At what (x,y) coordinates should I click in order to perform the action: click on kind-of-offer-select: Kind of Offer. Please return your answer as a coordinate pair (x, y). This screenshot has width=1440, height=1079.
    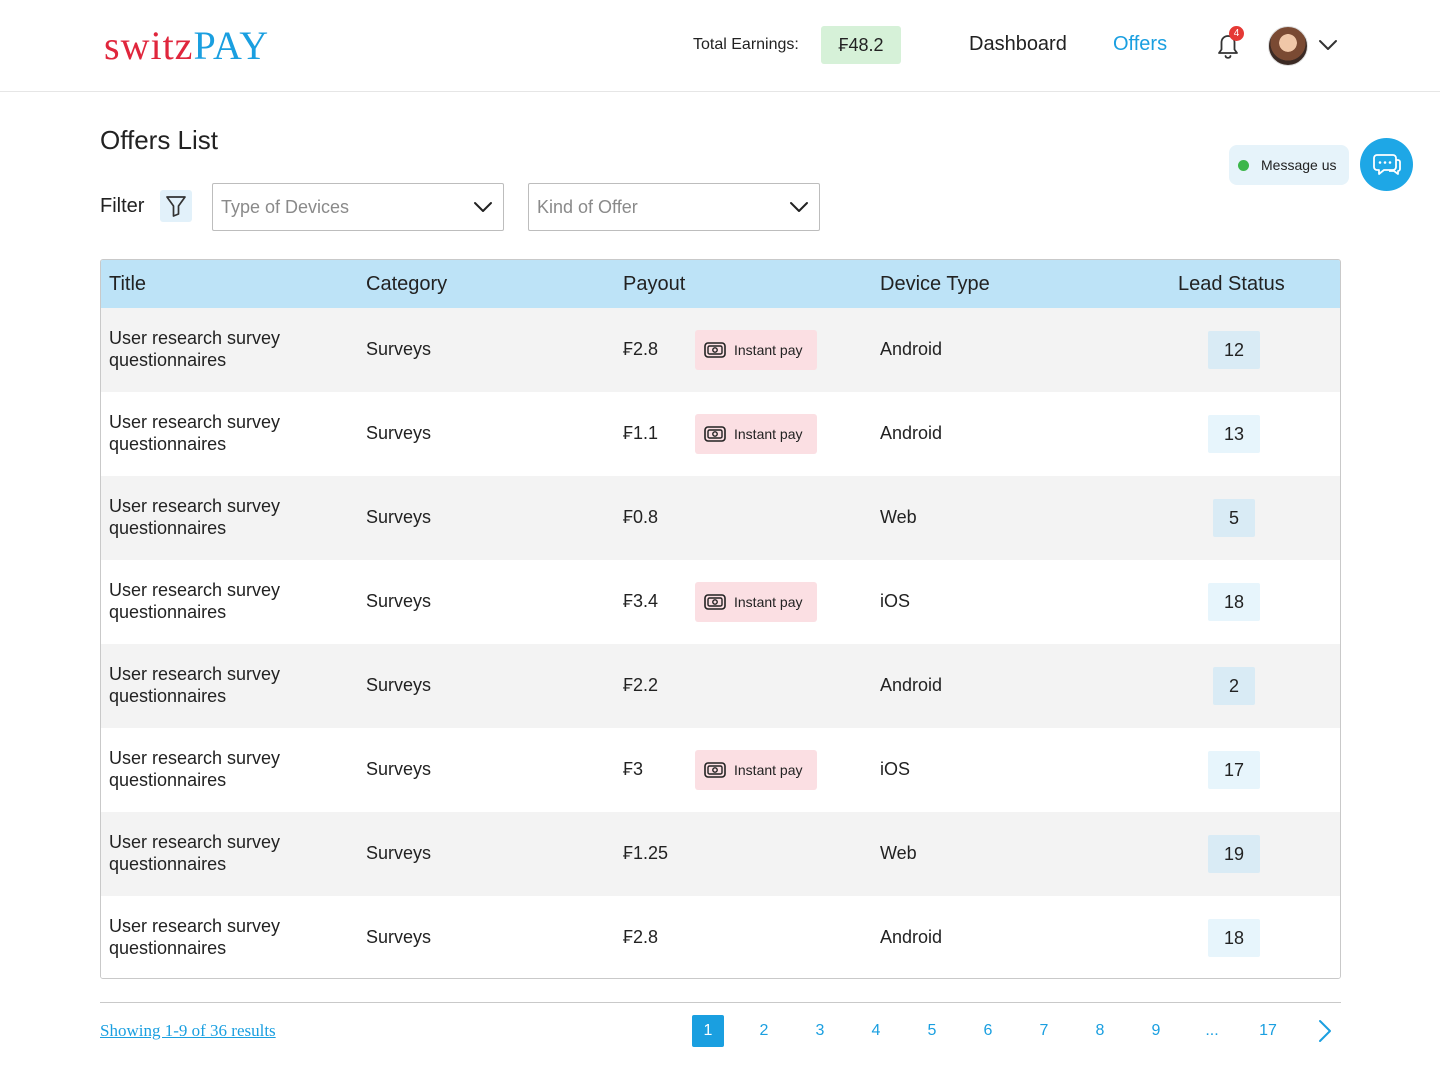
    Looking at the image, I should click on (674, 207).